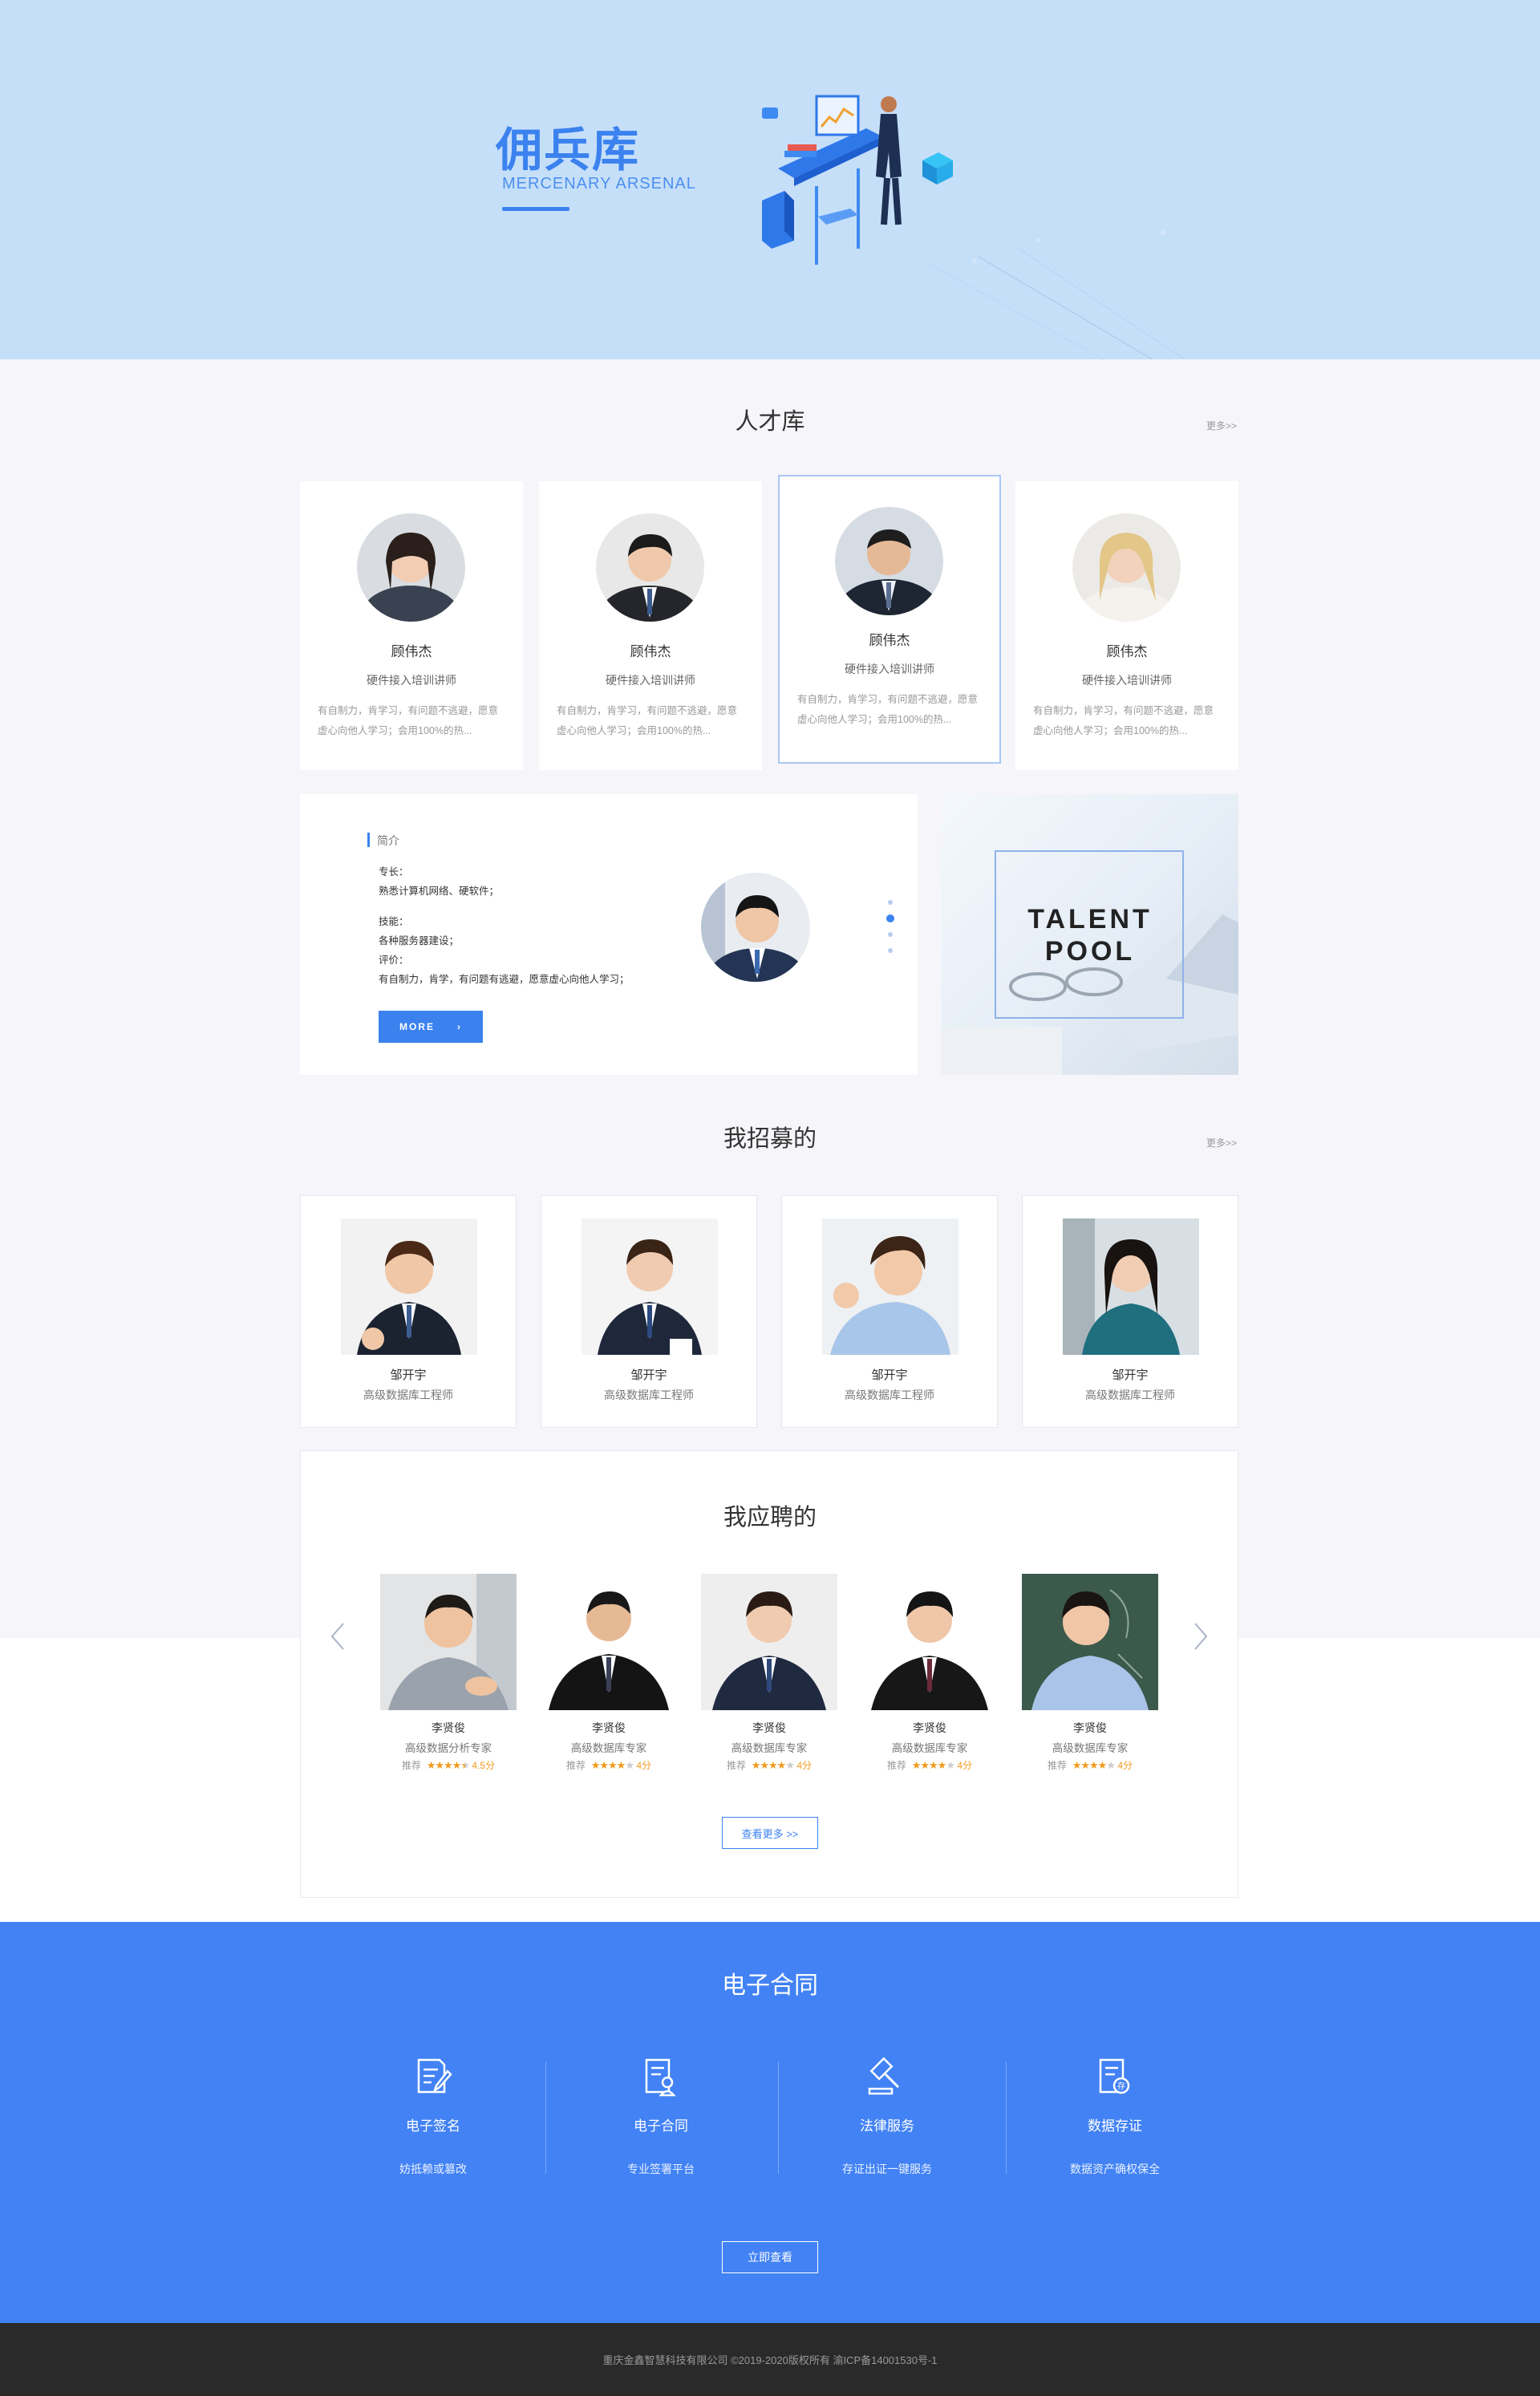  I want to click on service-legal: 法律服务 存证出证一键服务, so click(887, 2117).